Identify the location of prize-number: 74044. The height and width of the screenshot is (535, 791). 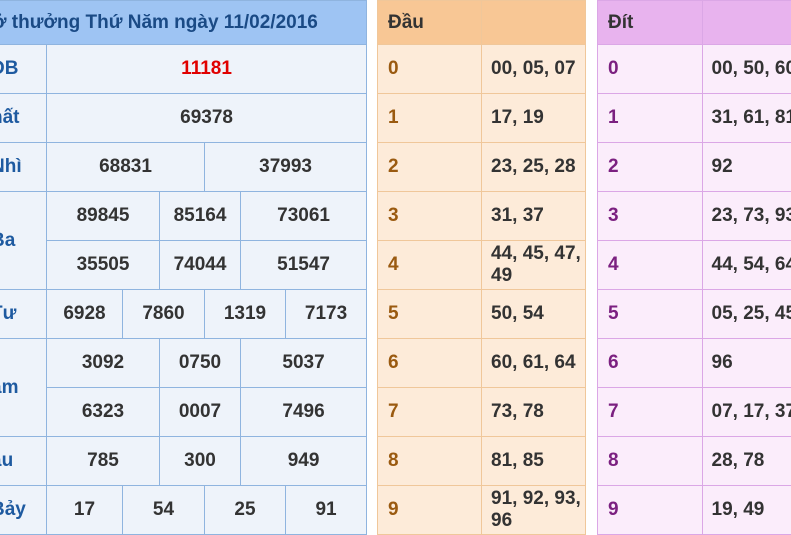
(200, 265).